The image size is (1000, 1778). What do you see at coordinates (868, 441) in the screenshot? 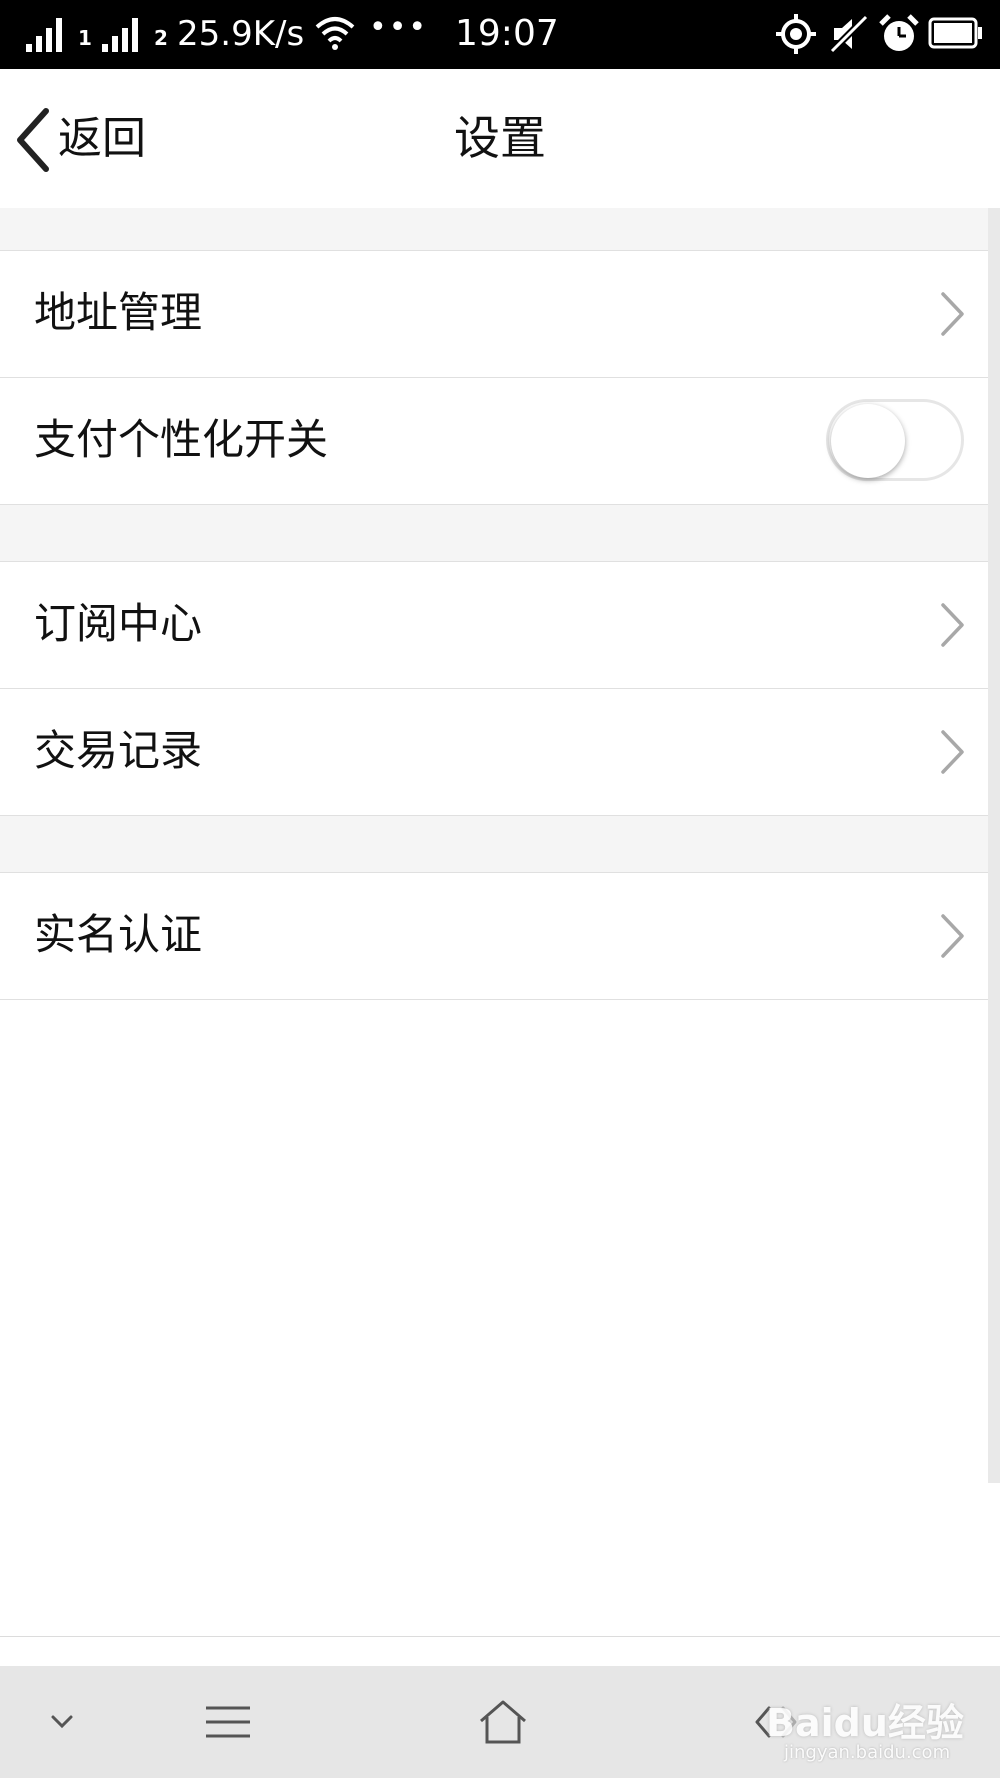
I see `toggle-knob` at bounding box center [868, 441].